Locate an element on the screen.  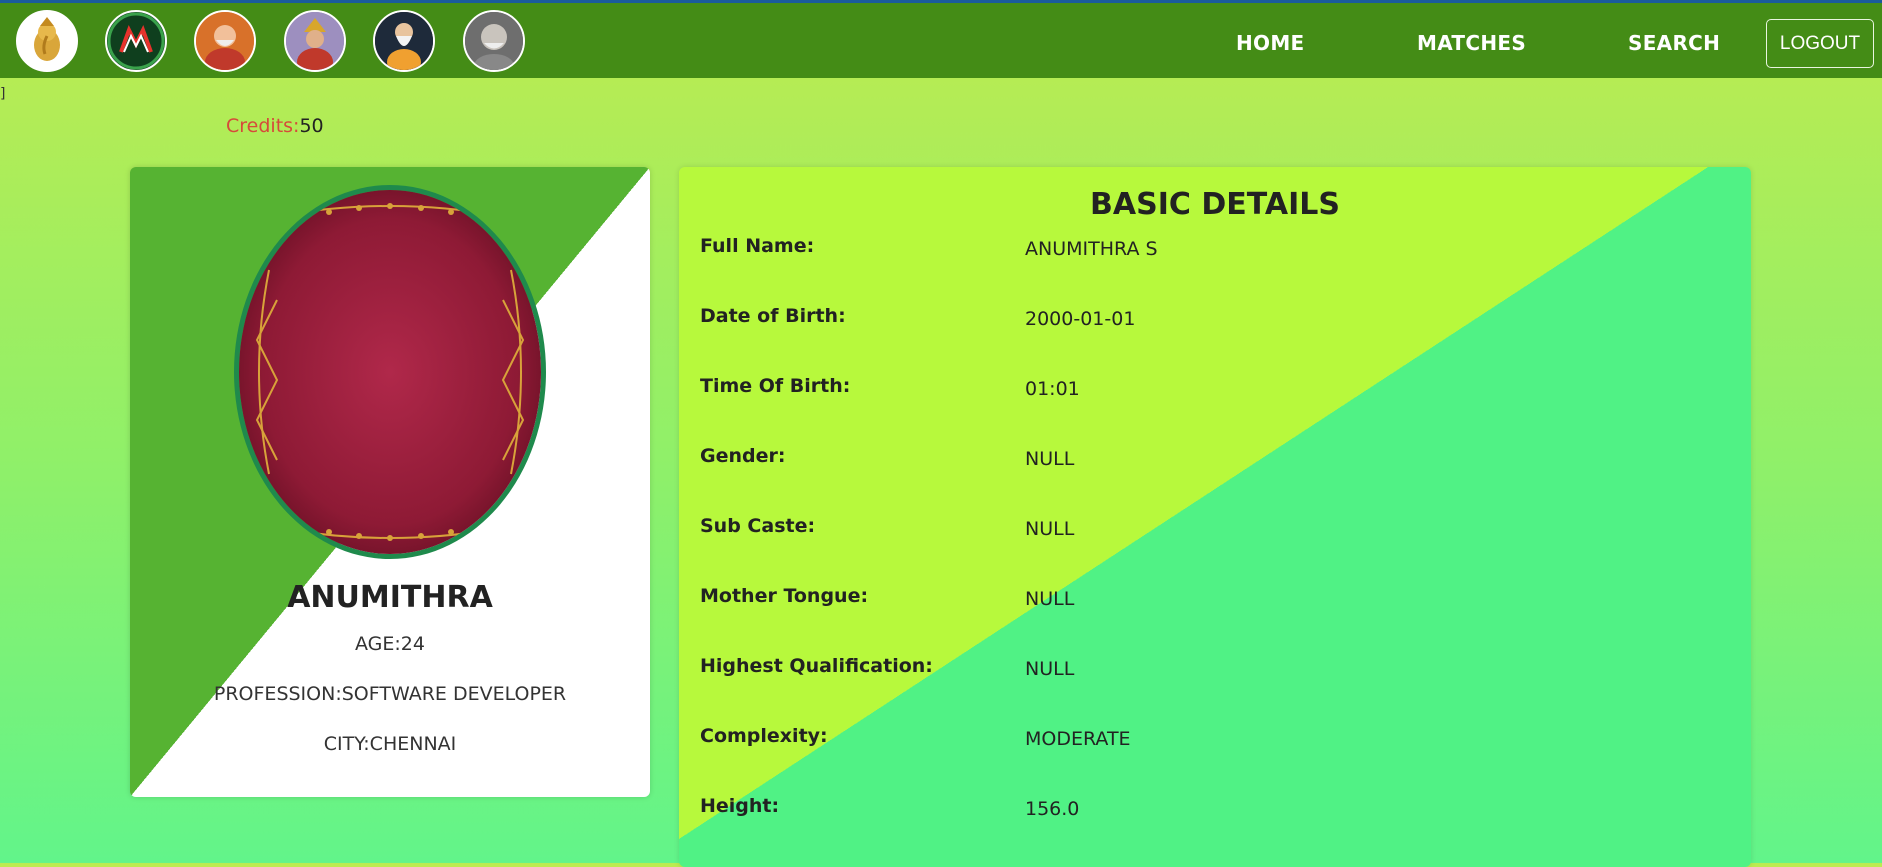
detail-label-sub-caste: Sub Caste: is located at coordinates (758, 526).